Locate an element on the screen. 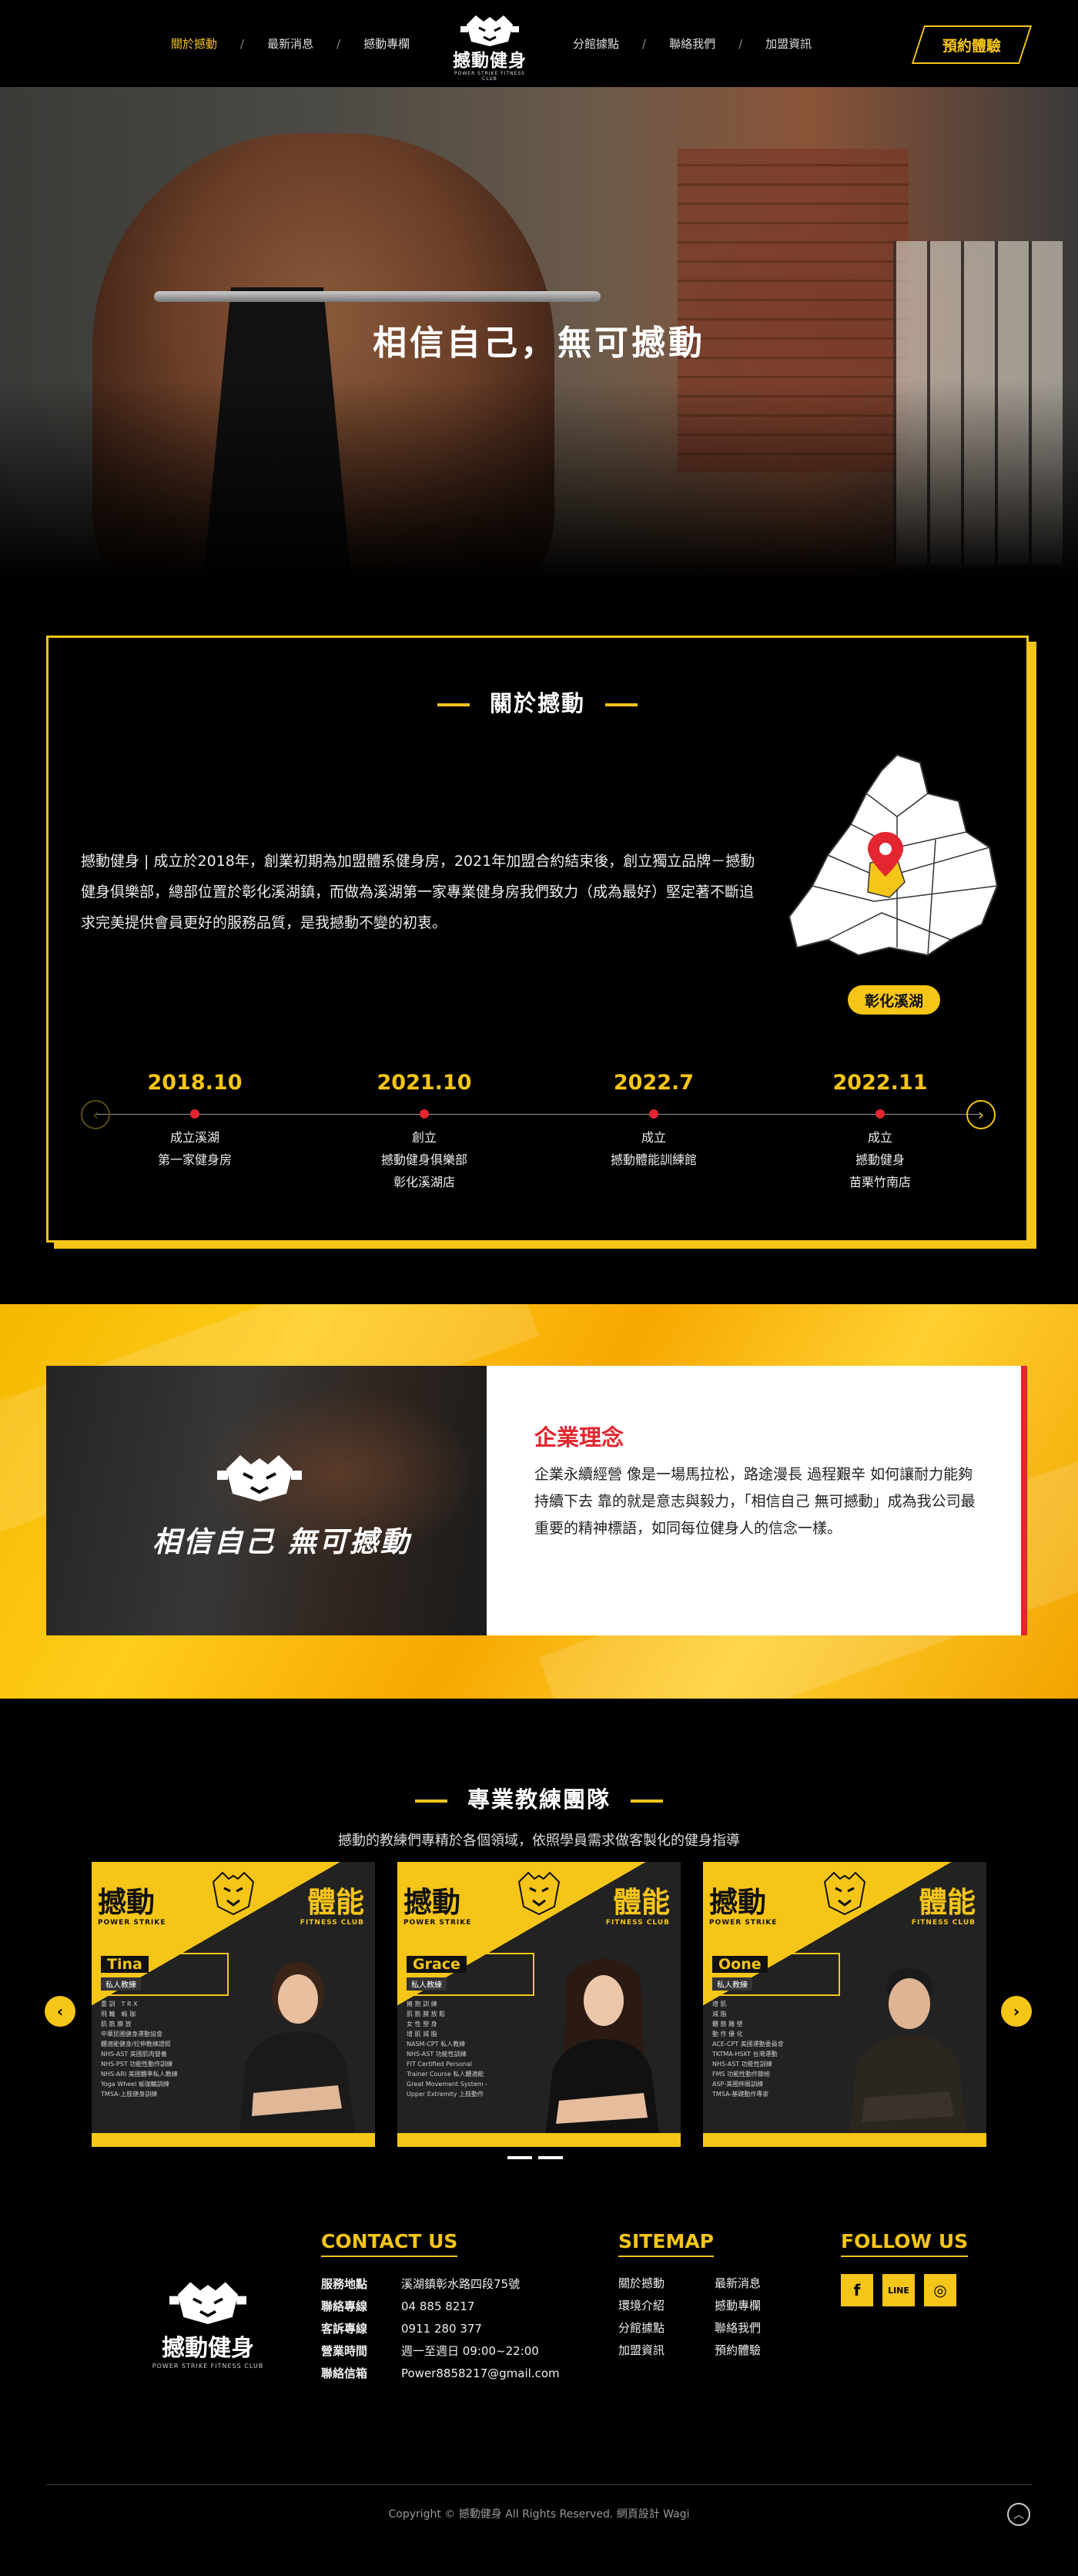 The image size is (1078, 2576). sitemap-links: 關於撼動 最新消息 環境介紹 撼動專欄 分館據點 聯絡我們 加盟資訊 預約體驗 is located at coordinates (712, 2317).